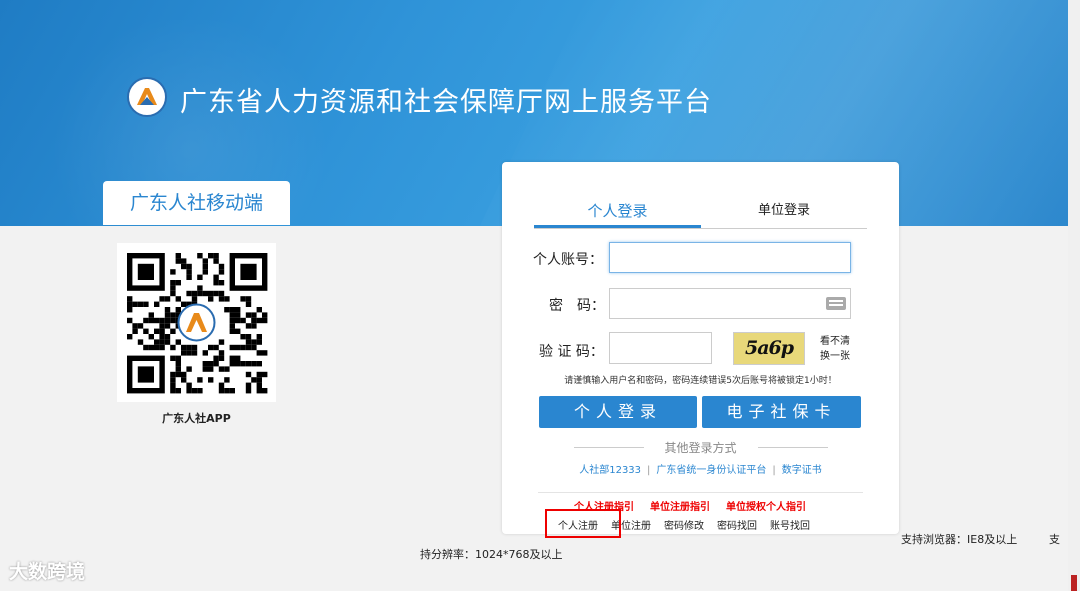 The width and height of the screenshot is (1080, 591). What do you see at coordinates (196, 203) in the screenshot?
I see `mobile-app-tab: 广东人社移动端` at bounding box center [196, 203].